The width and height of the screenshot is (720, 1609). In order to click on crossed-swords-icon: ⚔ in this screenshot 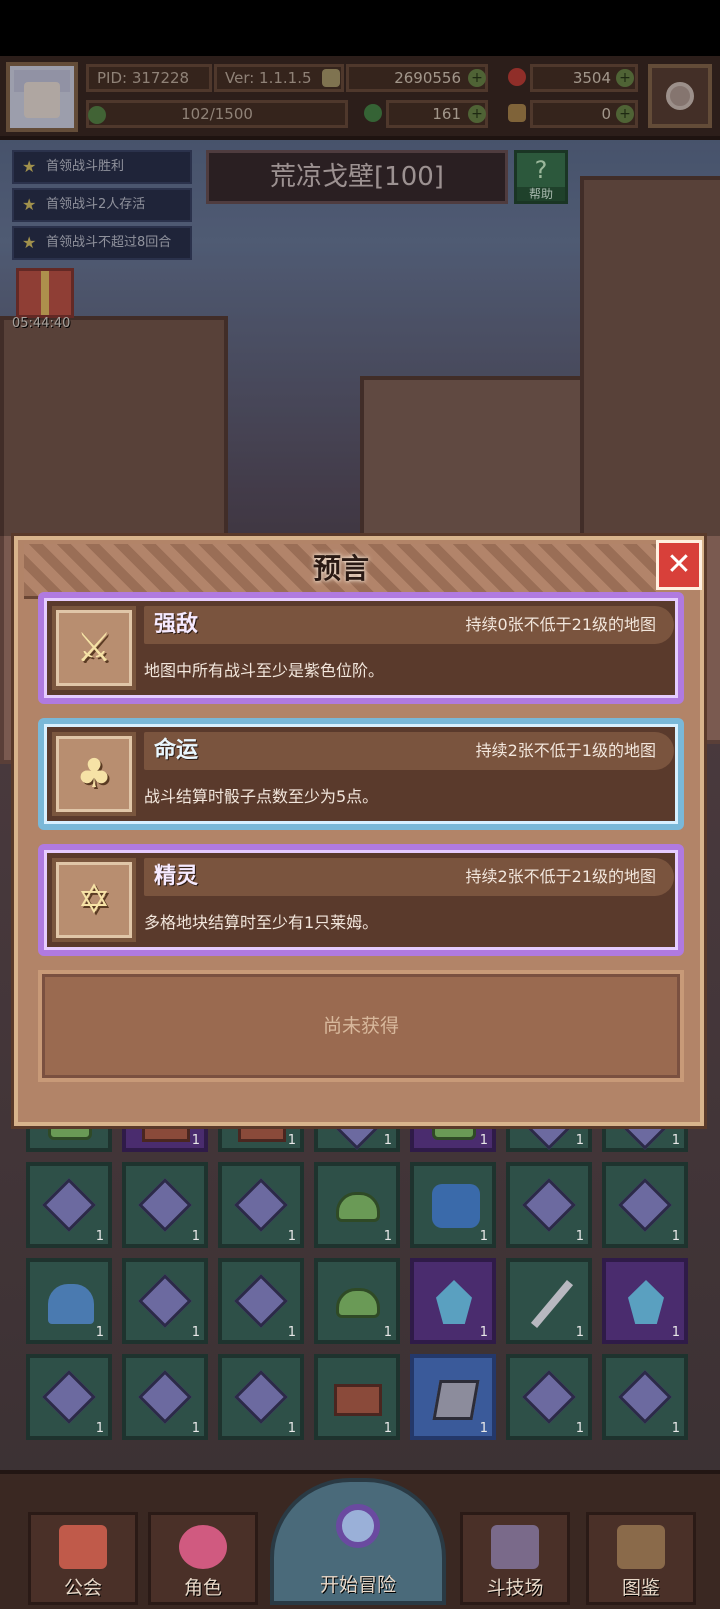, I will do `click(94, 648)`.